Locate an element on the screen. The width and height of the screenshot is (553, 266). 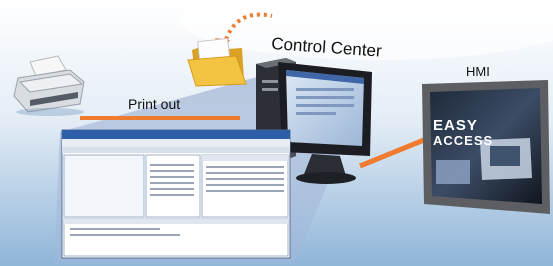
hmi-screen-access-text: ACCESS is located at coordinates (463, 140).